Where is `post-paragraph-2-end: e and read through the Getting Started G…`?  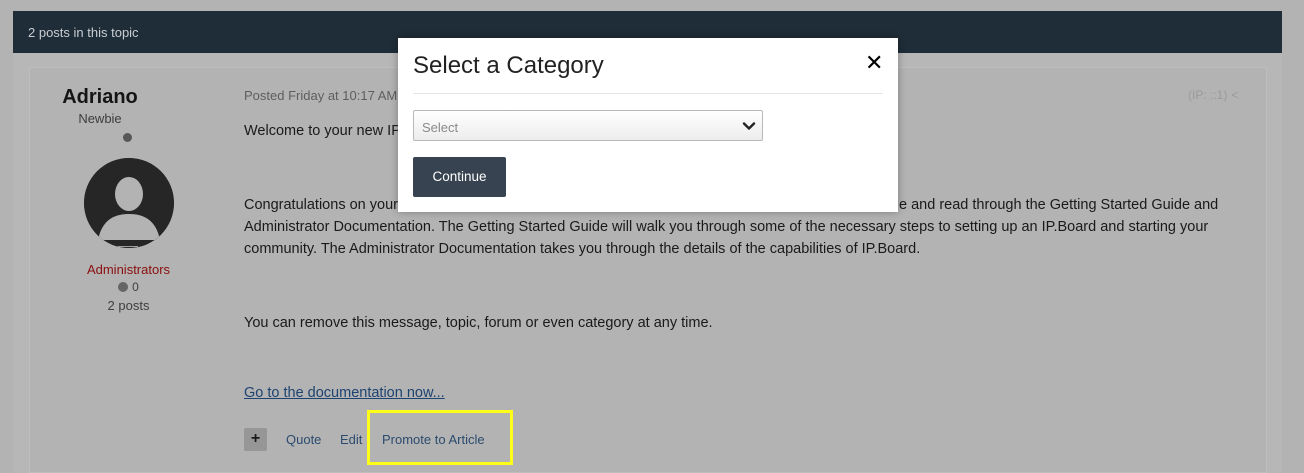
post-paragraph-2-end: e and read through the Getting Started G… is located at coordinates (1059, 205).